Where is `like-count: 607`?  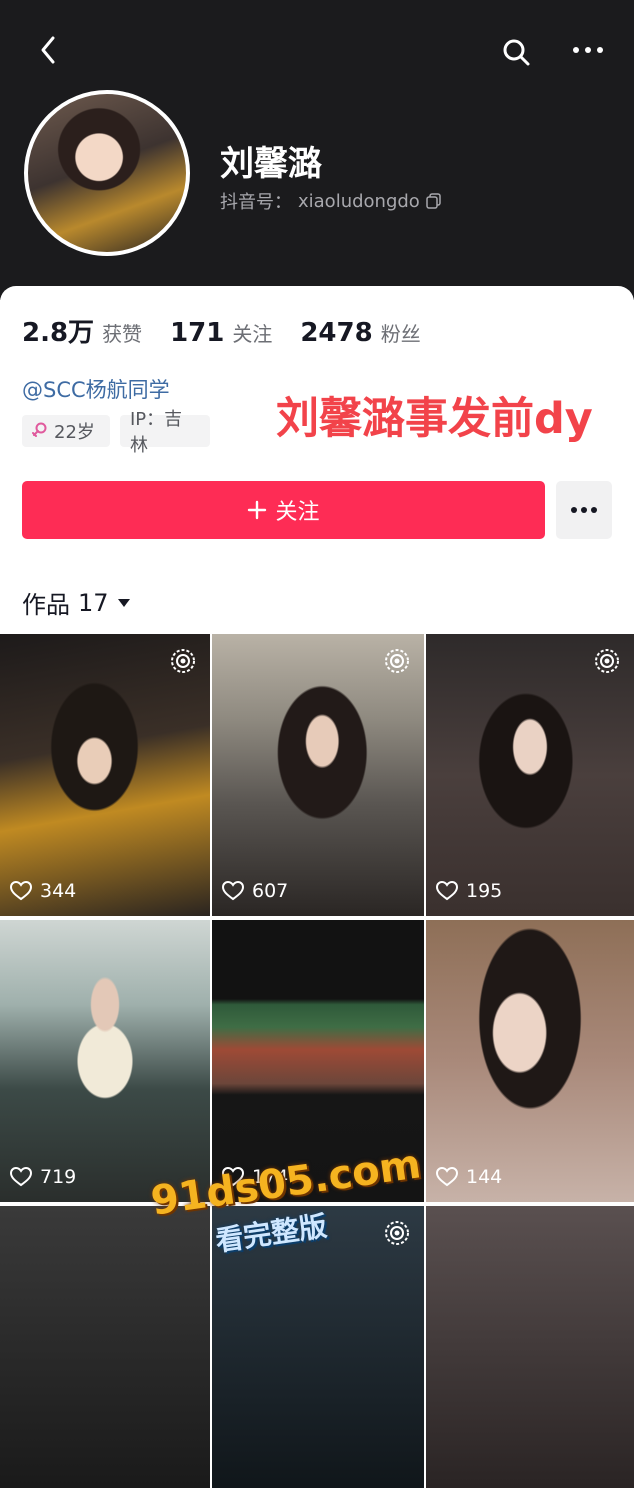
like-count: 607 is located at coordinates (255, 891).